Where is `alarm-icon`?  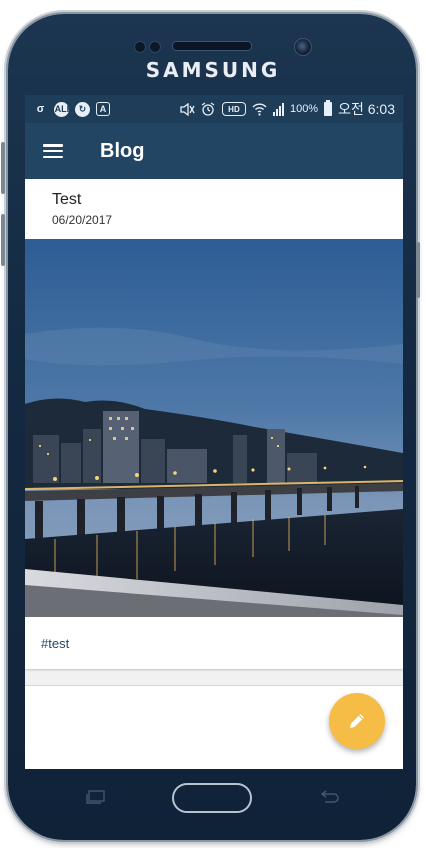 alarm-icon is located at coordinates (208, 109).